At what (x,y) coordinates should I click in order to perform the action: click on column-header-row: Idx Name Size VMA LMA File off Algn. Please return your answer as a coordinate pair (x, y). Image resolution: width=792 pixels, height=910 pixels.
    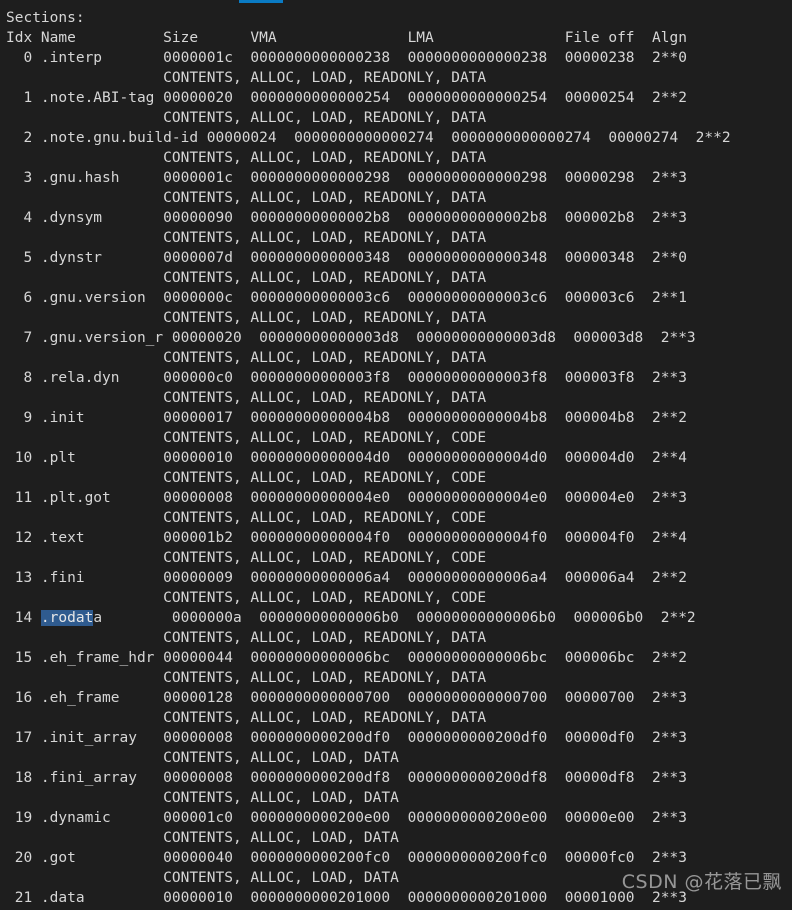
    Looking at the image, I should click on (346, 38).